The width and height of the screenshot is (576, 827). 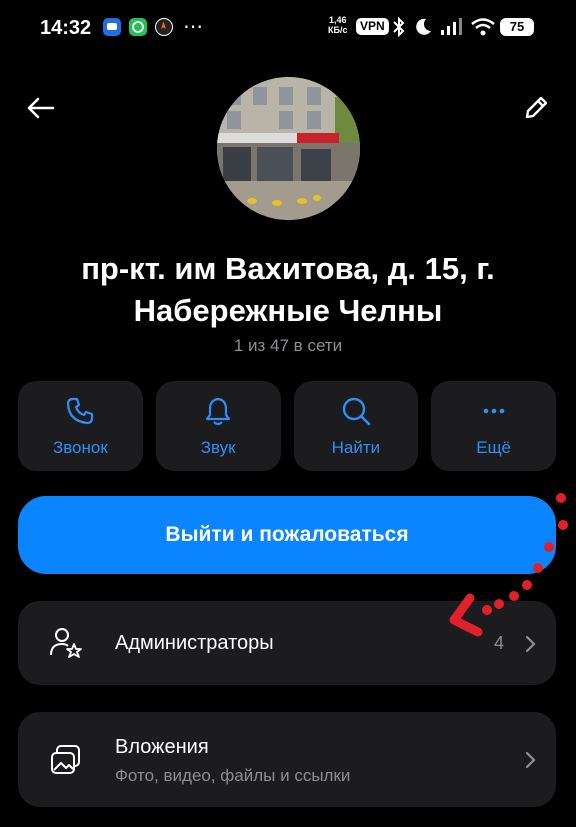 What do you see at coordinates (288, 345) in the screenshot?
I see `online-status: 1 из 47 в сети` at bounding box center [288, 345].